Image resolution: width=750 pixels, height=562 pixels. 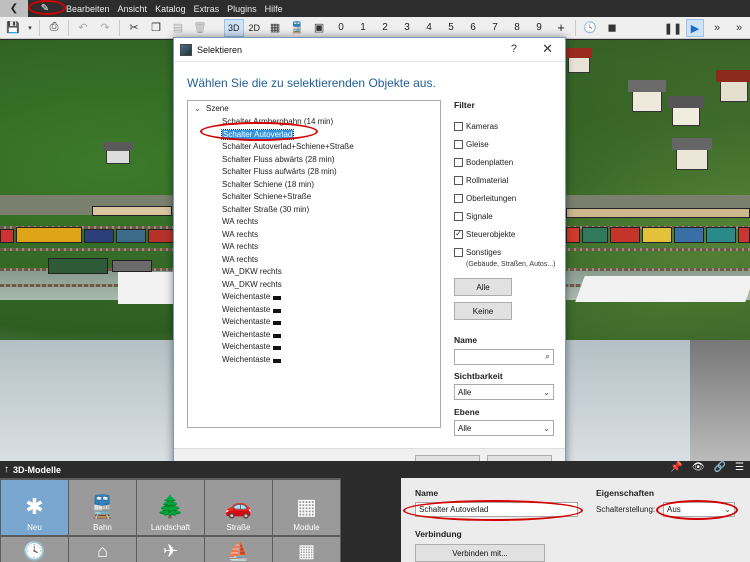 I want to click on tree-item: Schalter Autoverlad, so click(x=287, y=135).